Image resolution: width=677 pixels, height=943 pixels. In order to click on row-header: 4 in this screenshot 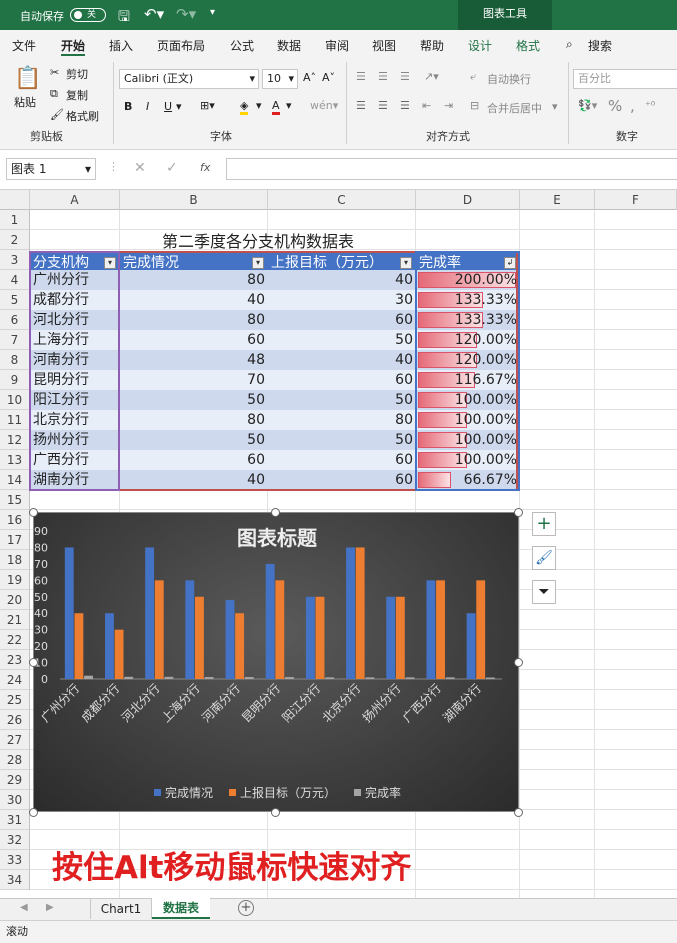, I will do `click(15, 280)`.